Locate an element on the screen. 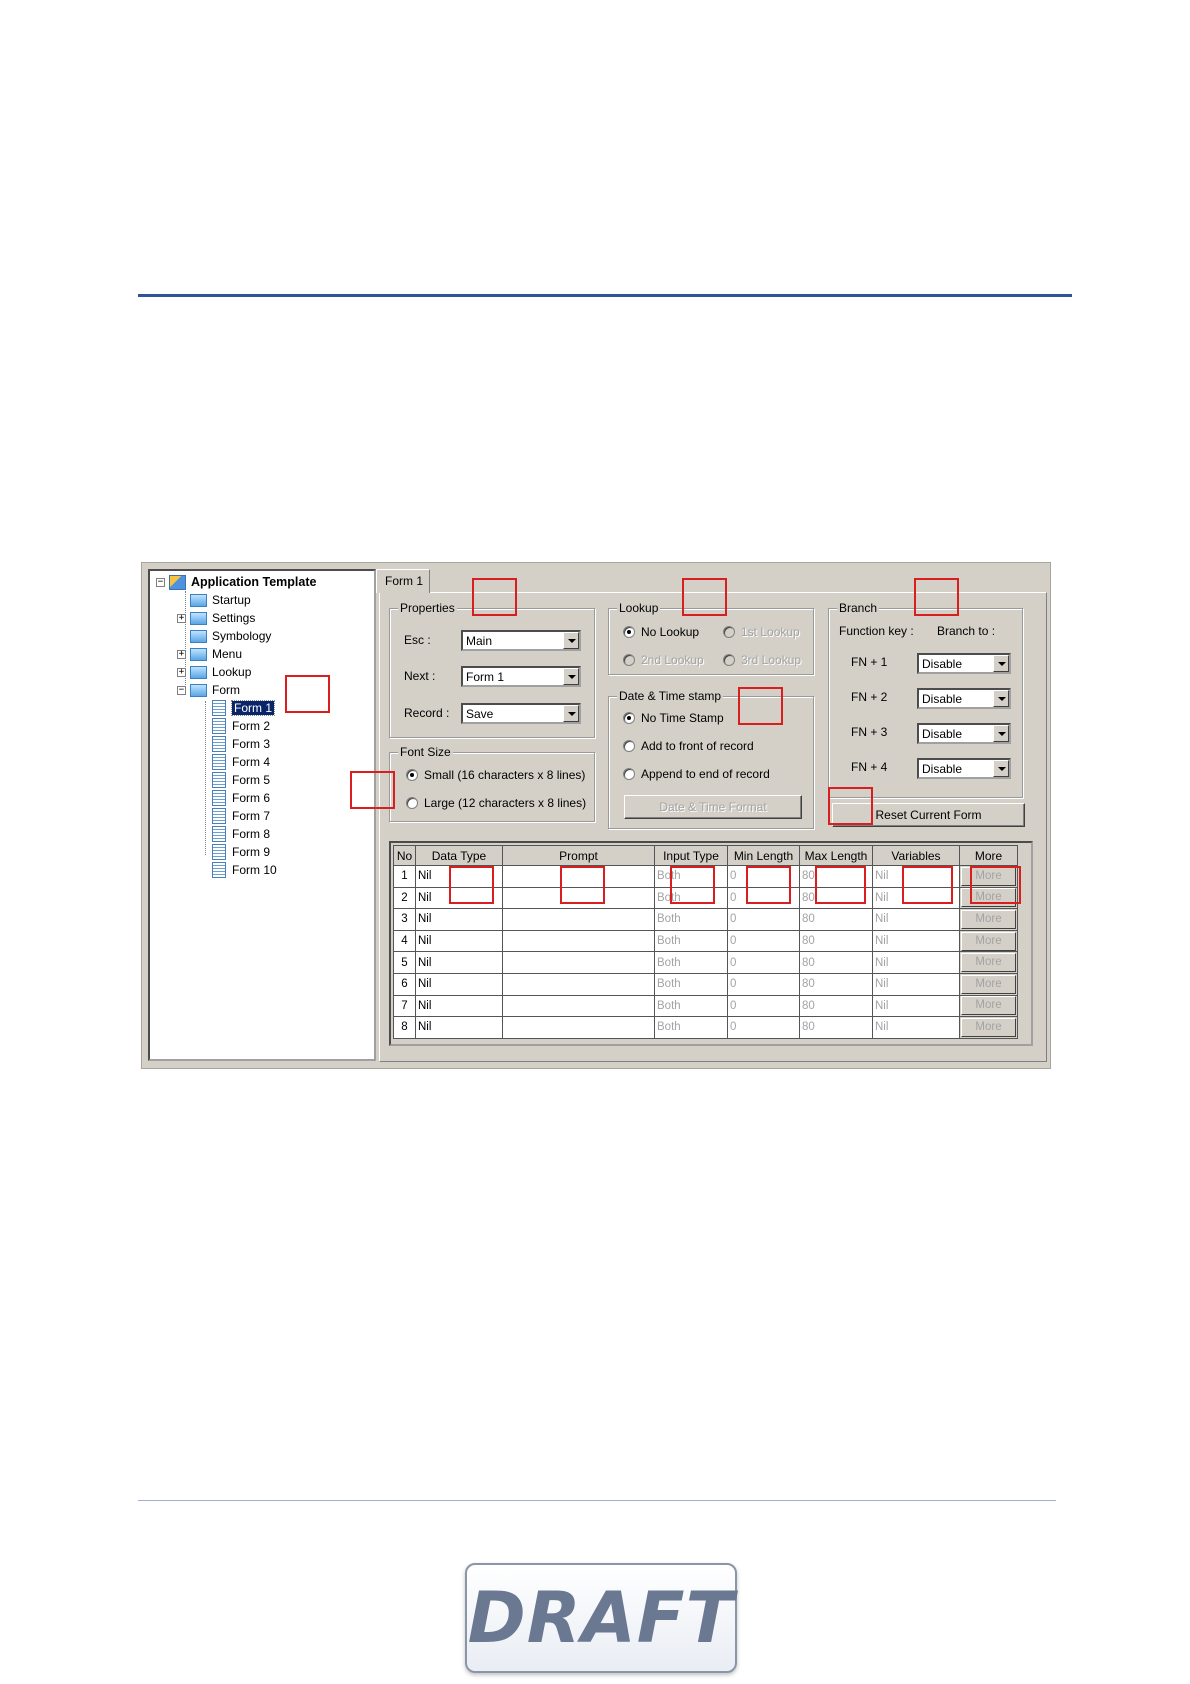  fn1-branch-select: Disable is located at coordinates (964, 663).